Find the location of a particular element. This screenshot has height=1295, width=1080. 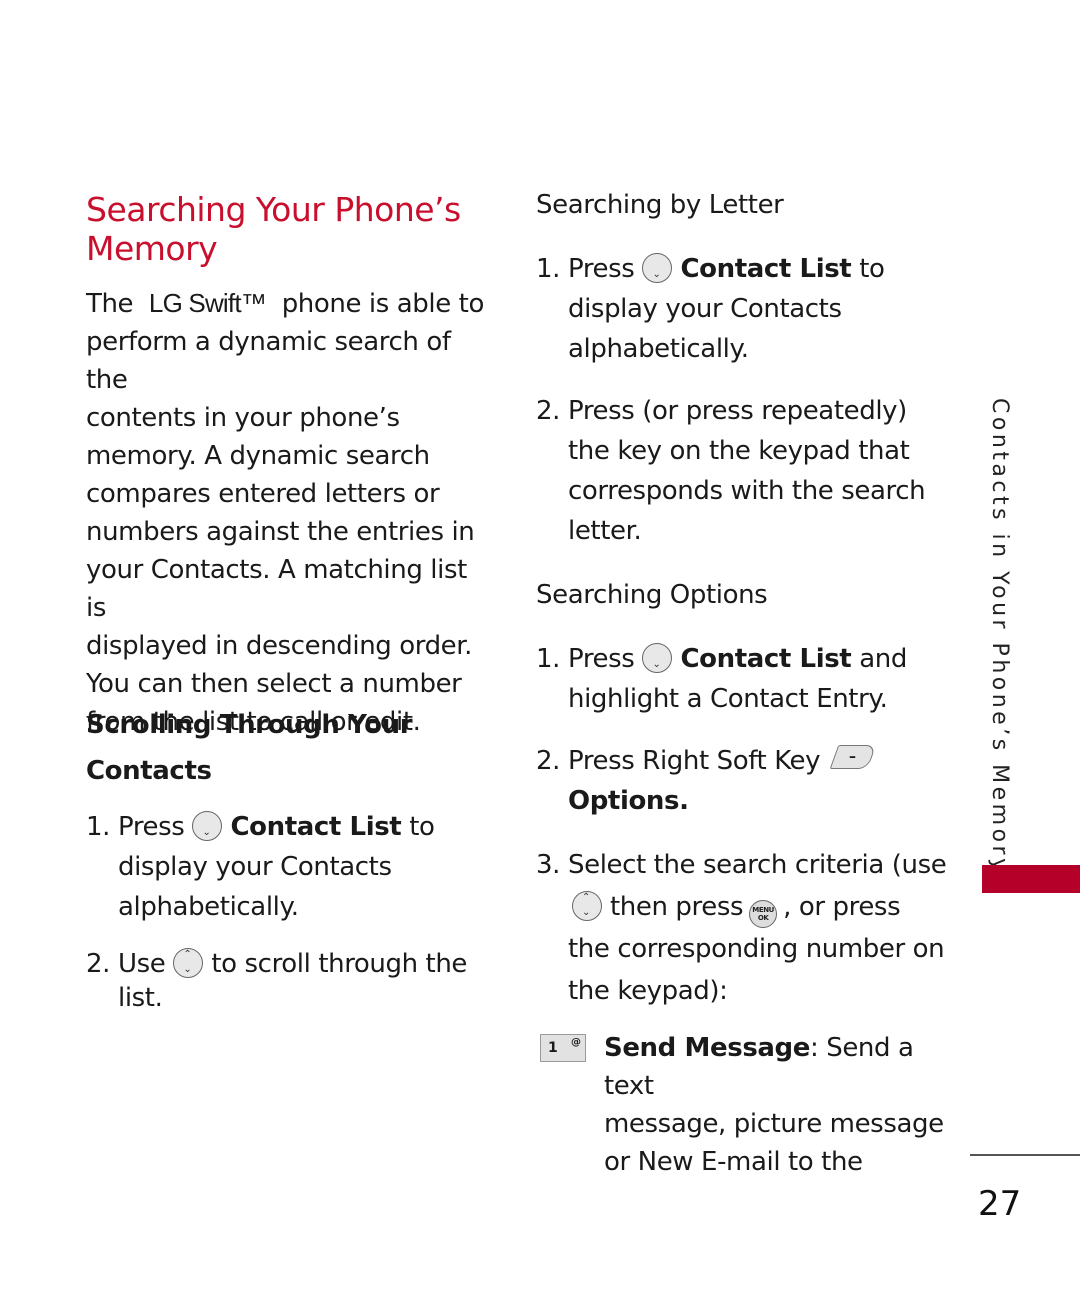

footer-divider is located at coordinates (1025, 1155).